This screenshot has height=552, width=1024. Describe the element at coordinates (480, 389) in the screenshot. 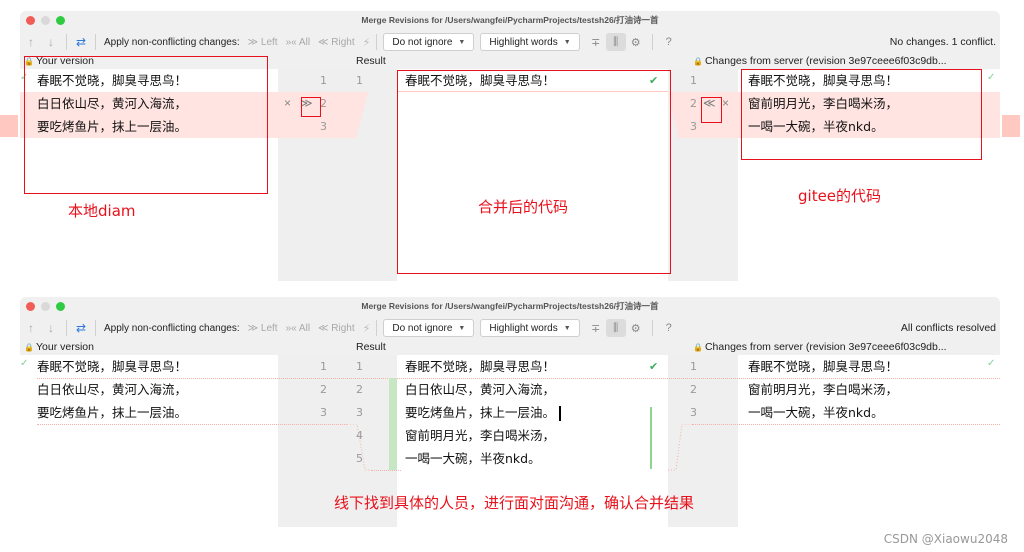

I see `result-line: 白日依山尽，黄河入海流，` at that location.